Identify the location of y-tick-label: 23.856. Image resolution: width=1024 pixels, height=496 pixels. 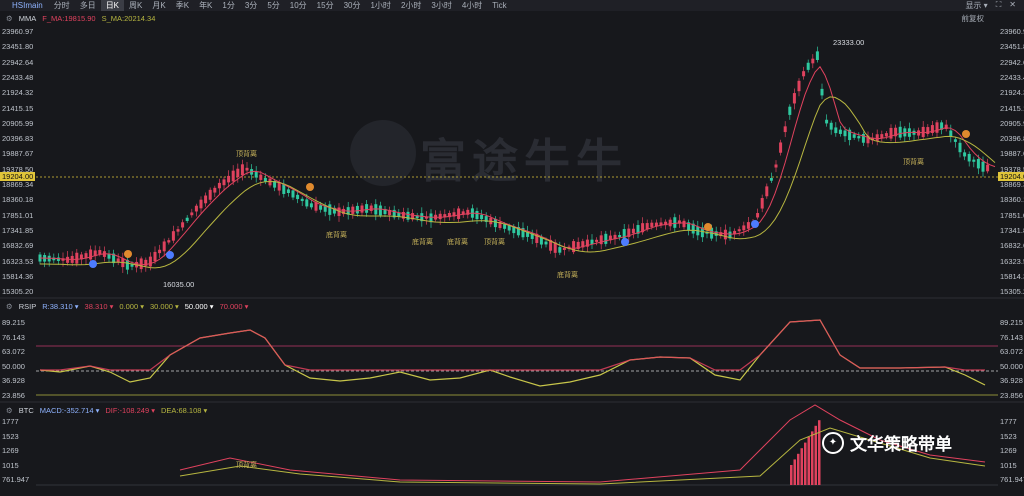
(13, 395).